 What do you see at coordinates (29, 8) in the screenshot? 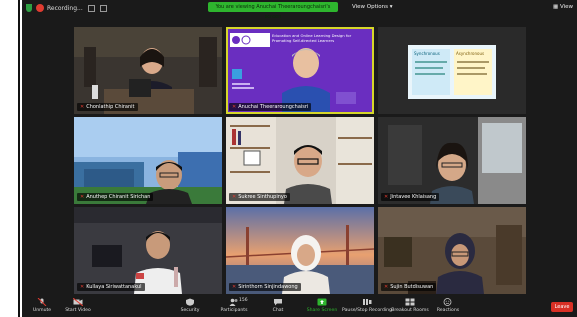
I see `security-shield-icon` at bounding box center [29, 8].